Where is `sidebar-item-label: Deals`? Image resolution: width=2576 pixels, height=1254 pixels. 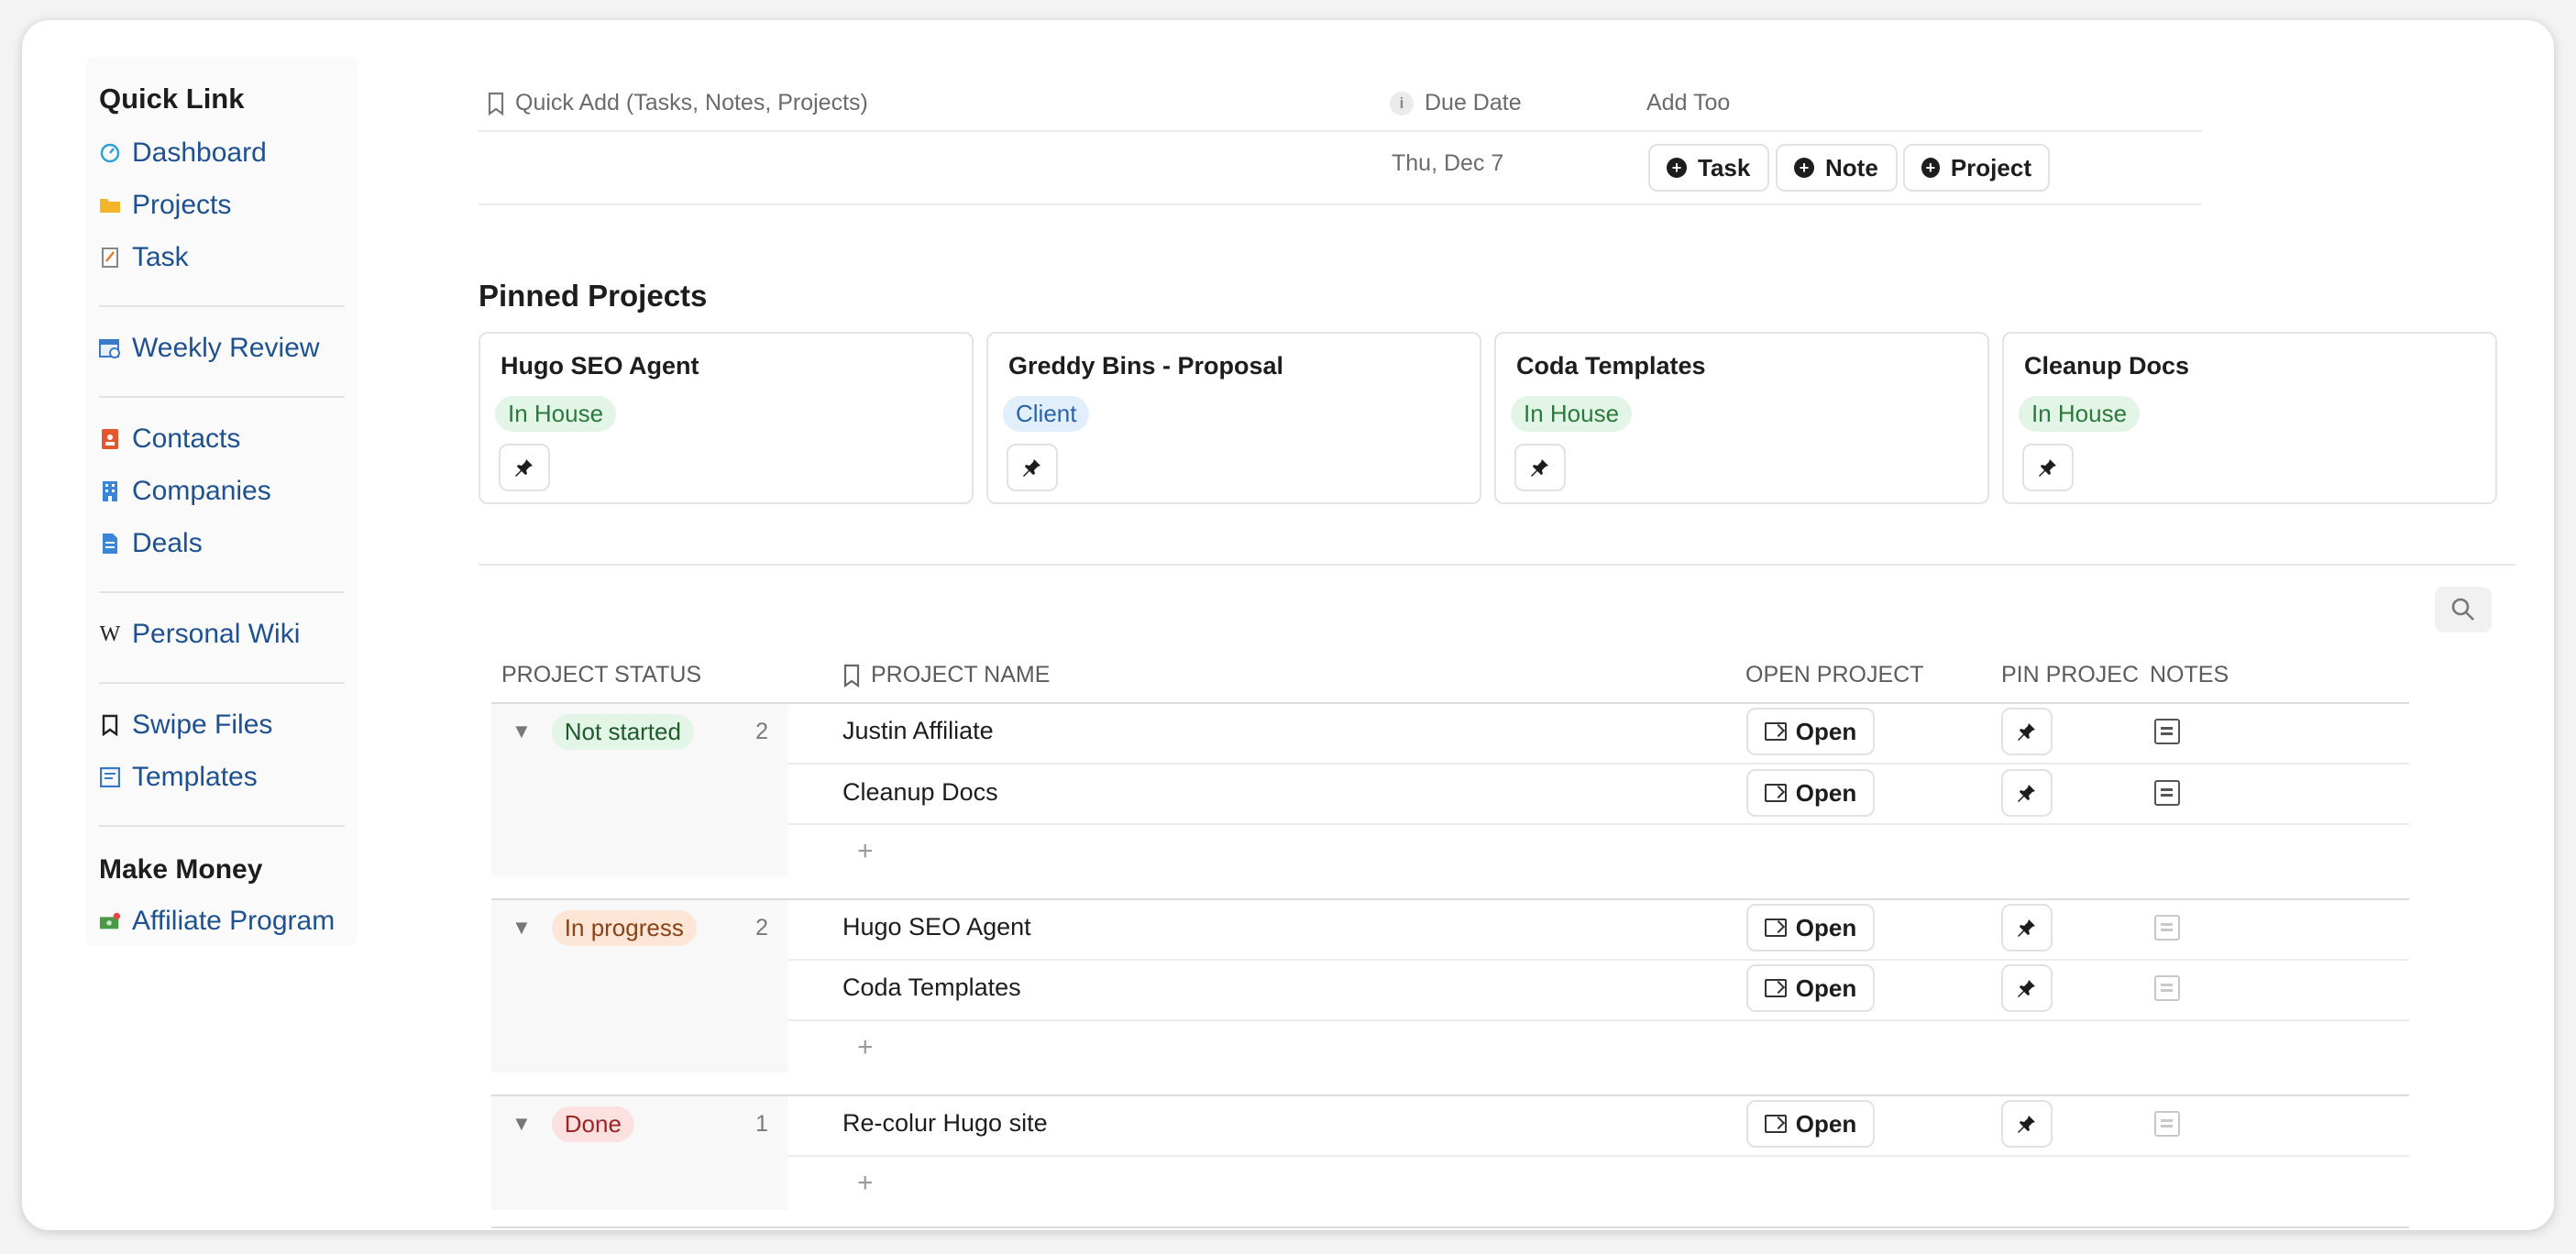
sidebar-item-label: Deals is located at coordinates (167, 543).